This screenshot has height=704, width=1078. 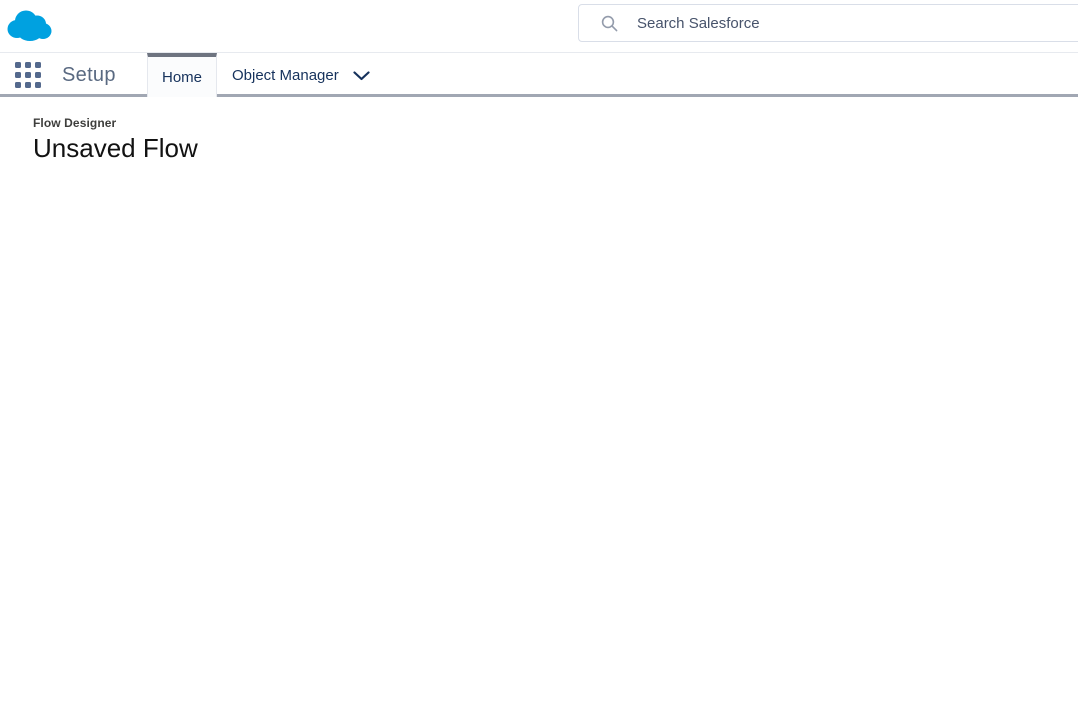 What do you see at coordinates (361, 76) in the screenshot?
I see `chevron-down-icon` at bounding box center [361, 76].